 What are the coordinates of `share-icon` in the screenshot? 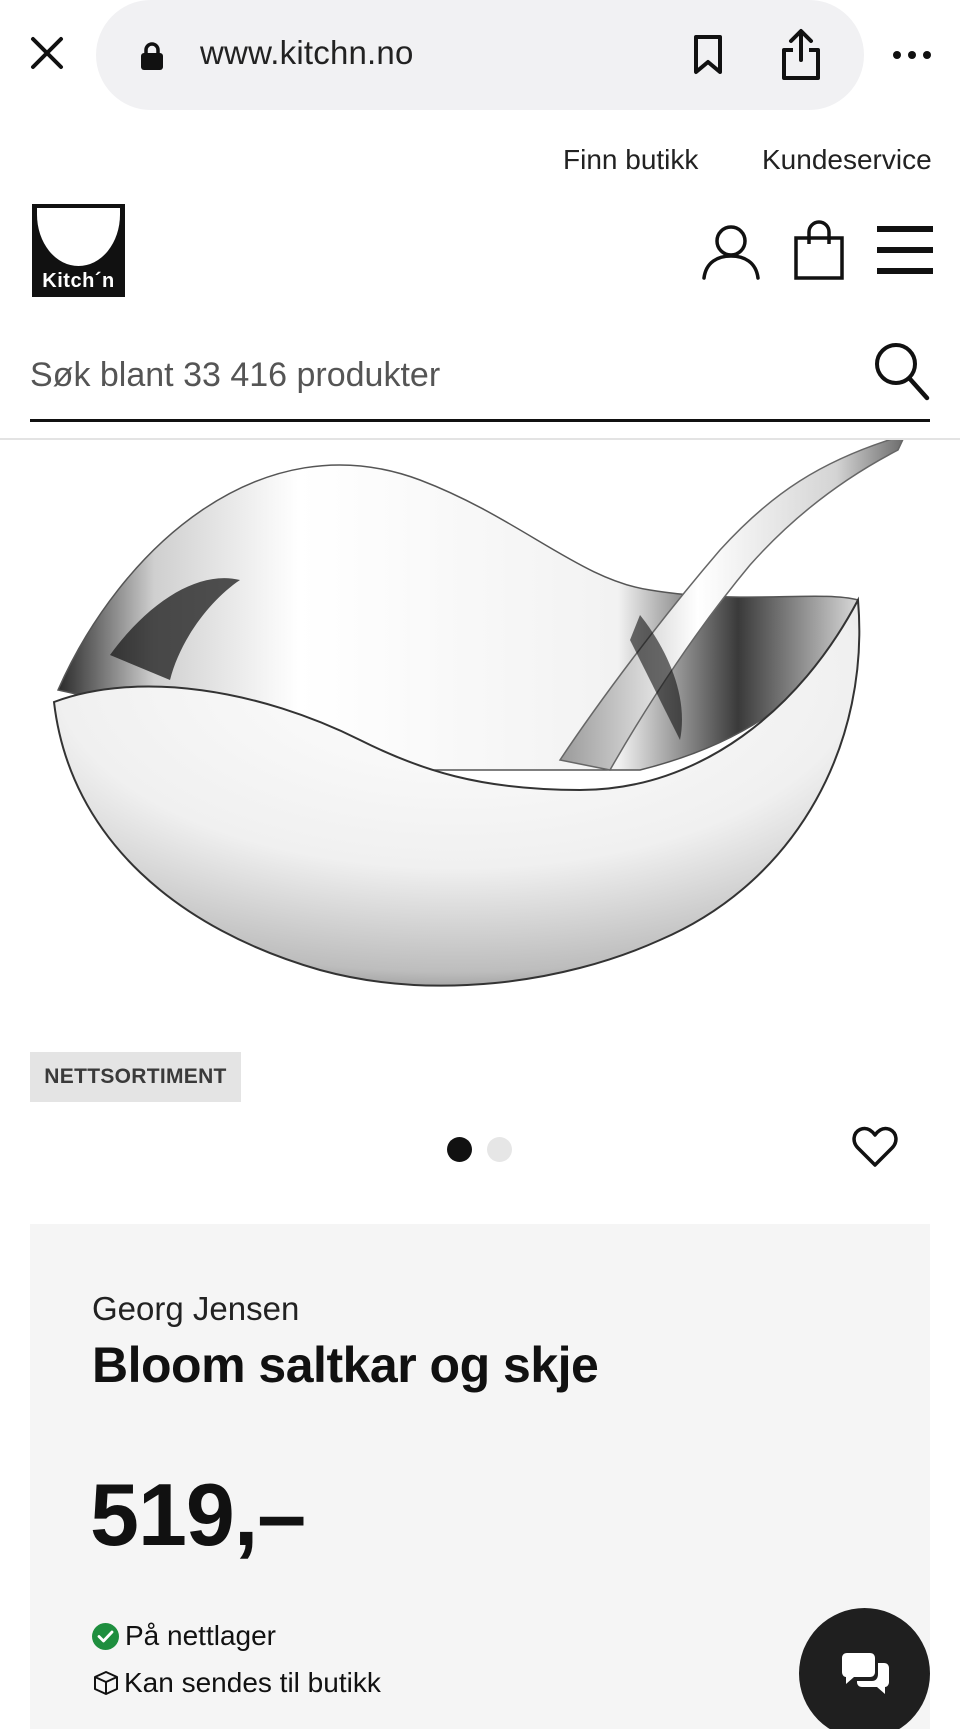 It's located at (801, 55).